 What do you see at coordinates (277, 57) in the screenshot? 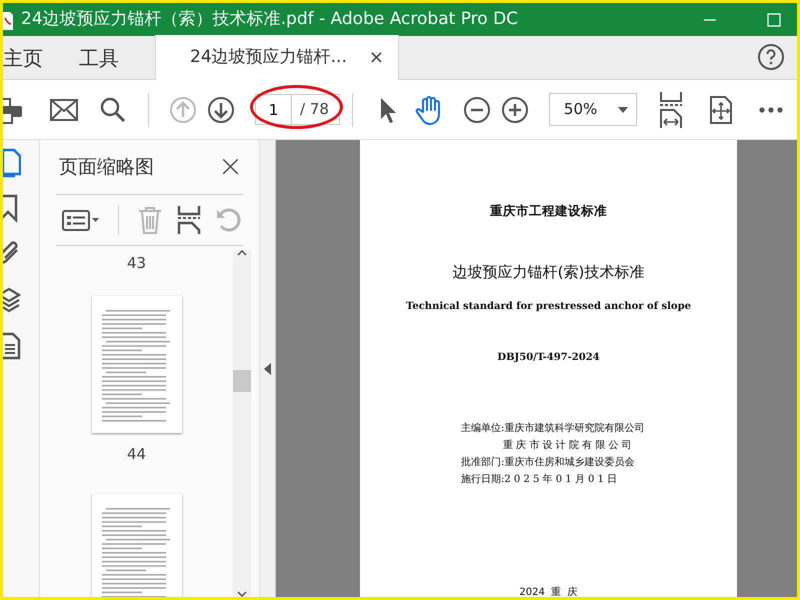
I see `tab: 24边坡预应力锚杆... ×` at bounding box center [277, 57].